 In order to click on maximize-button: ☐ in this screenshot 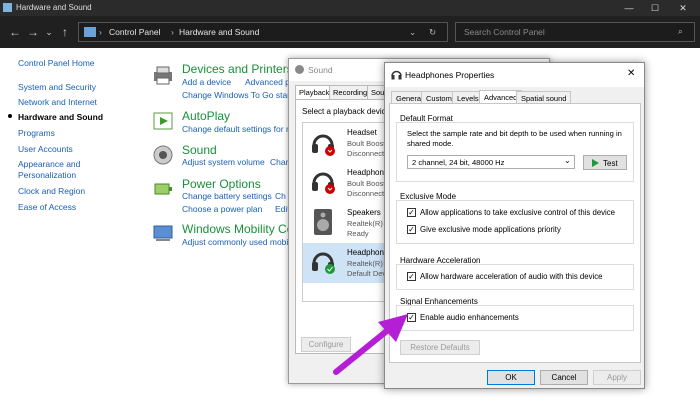, I will do `click(655, 8)`.